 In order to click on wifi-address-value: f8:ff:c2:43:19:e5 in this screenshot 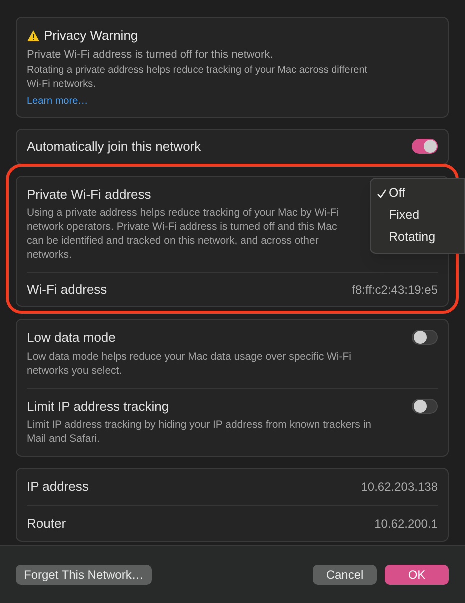, I will do `click(395, 290)`.